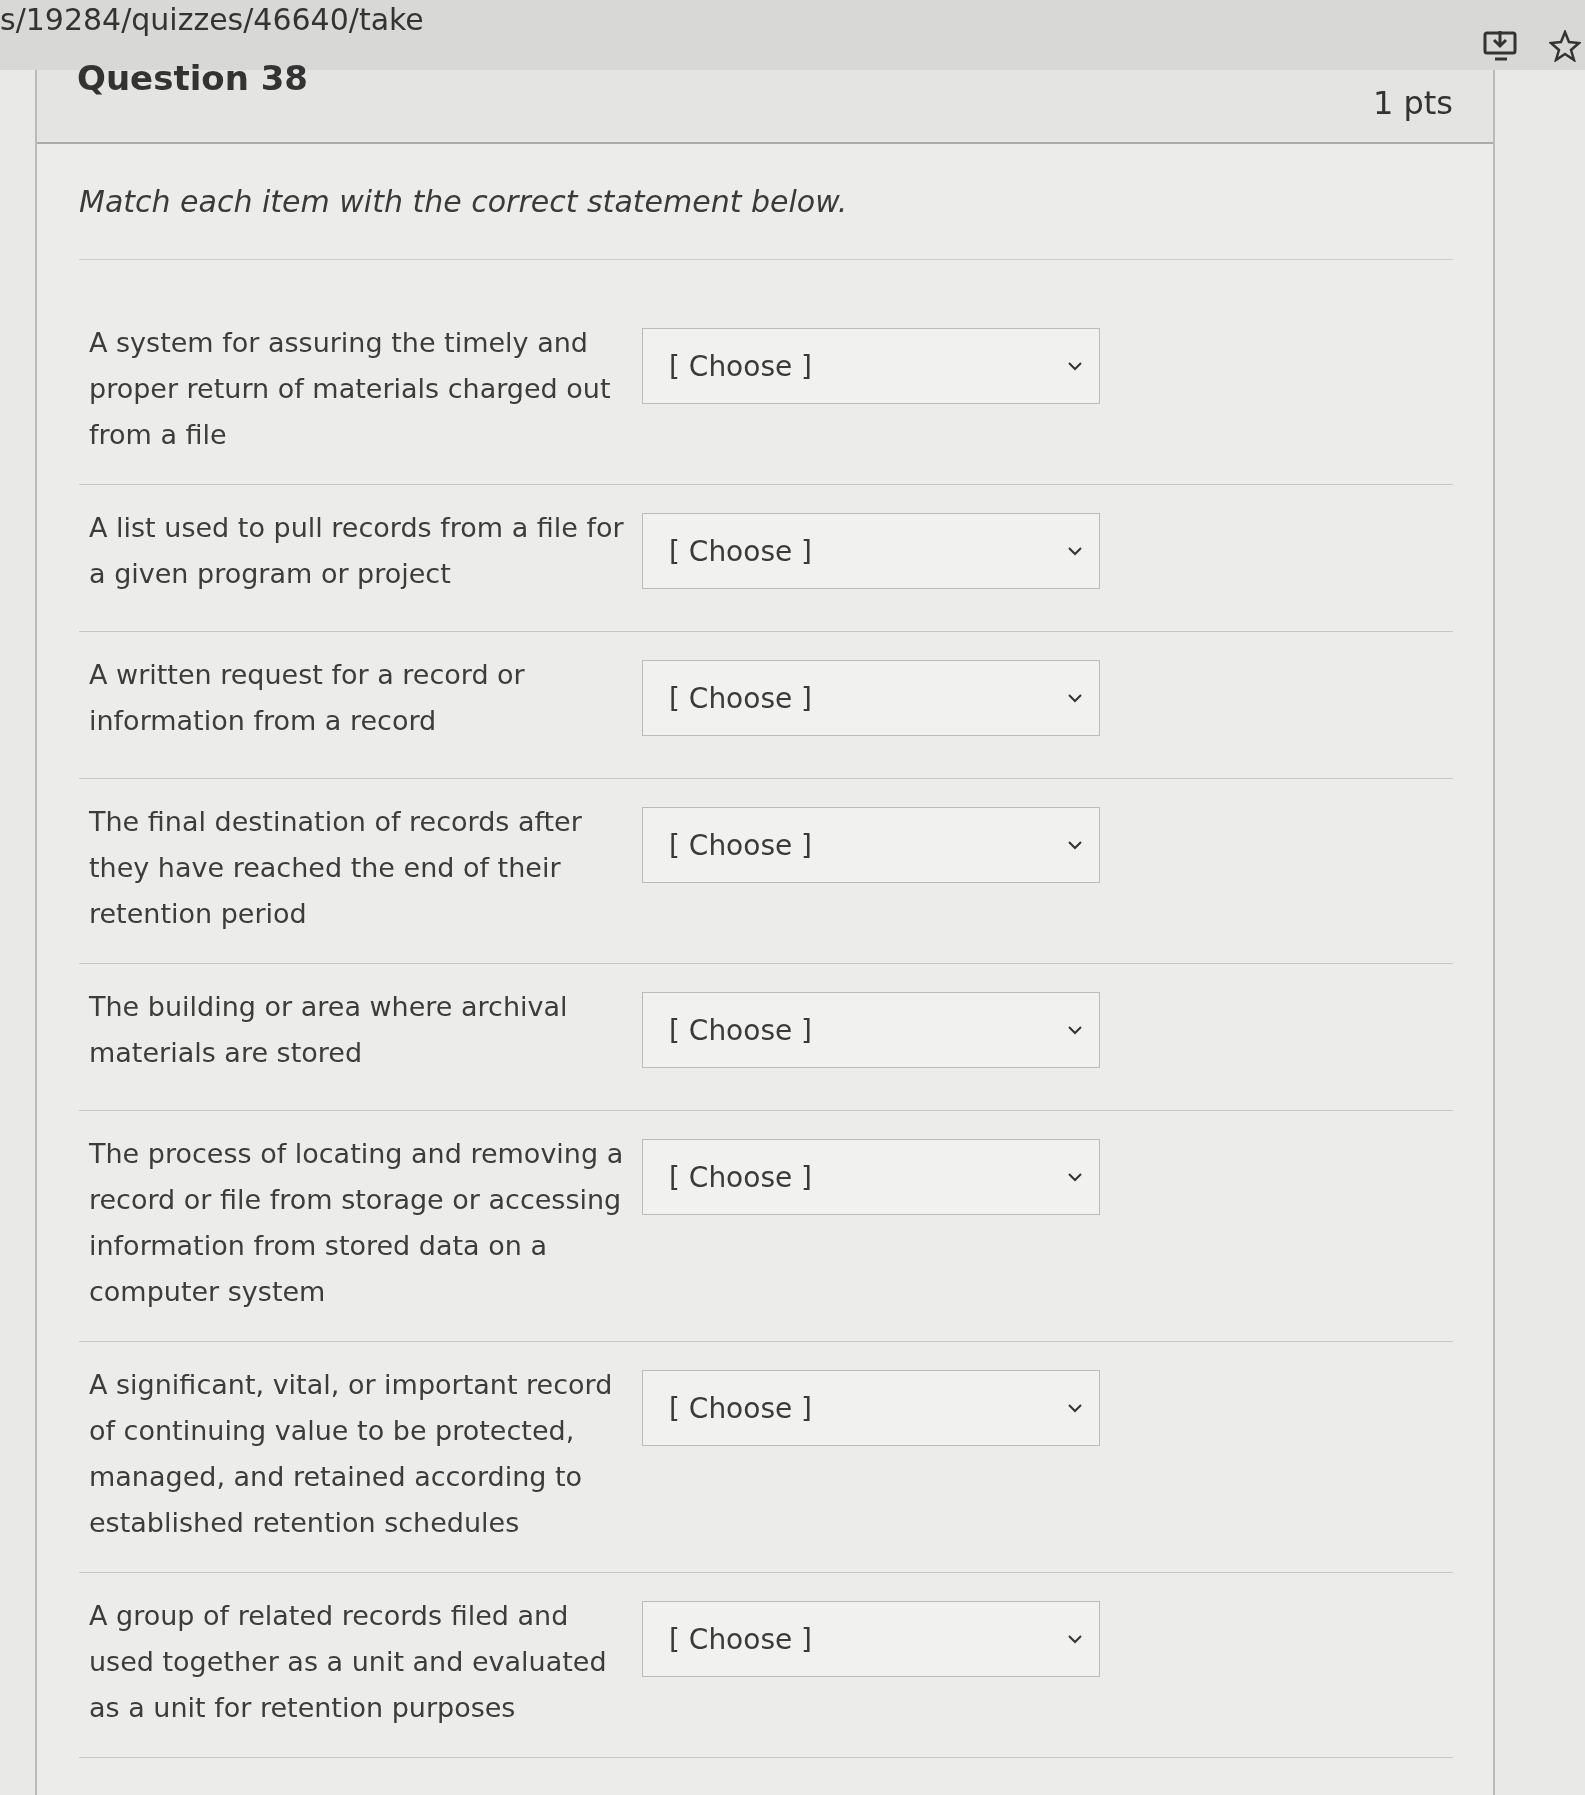 This screenshot has width=1585, height=1795. I want to click on install-icon, so click(1501, 46).